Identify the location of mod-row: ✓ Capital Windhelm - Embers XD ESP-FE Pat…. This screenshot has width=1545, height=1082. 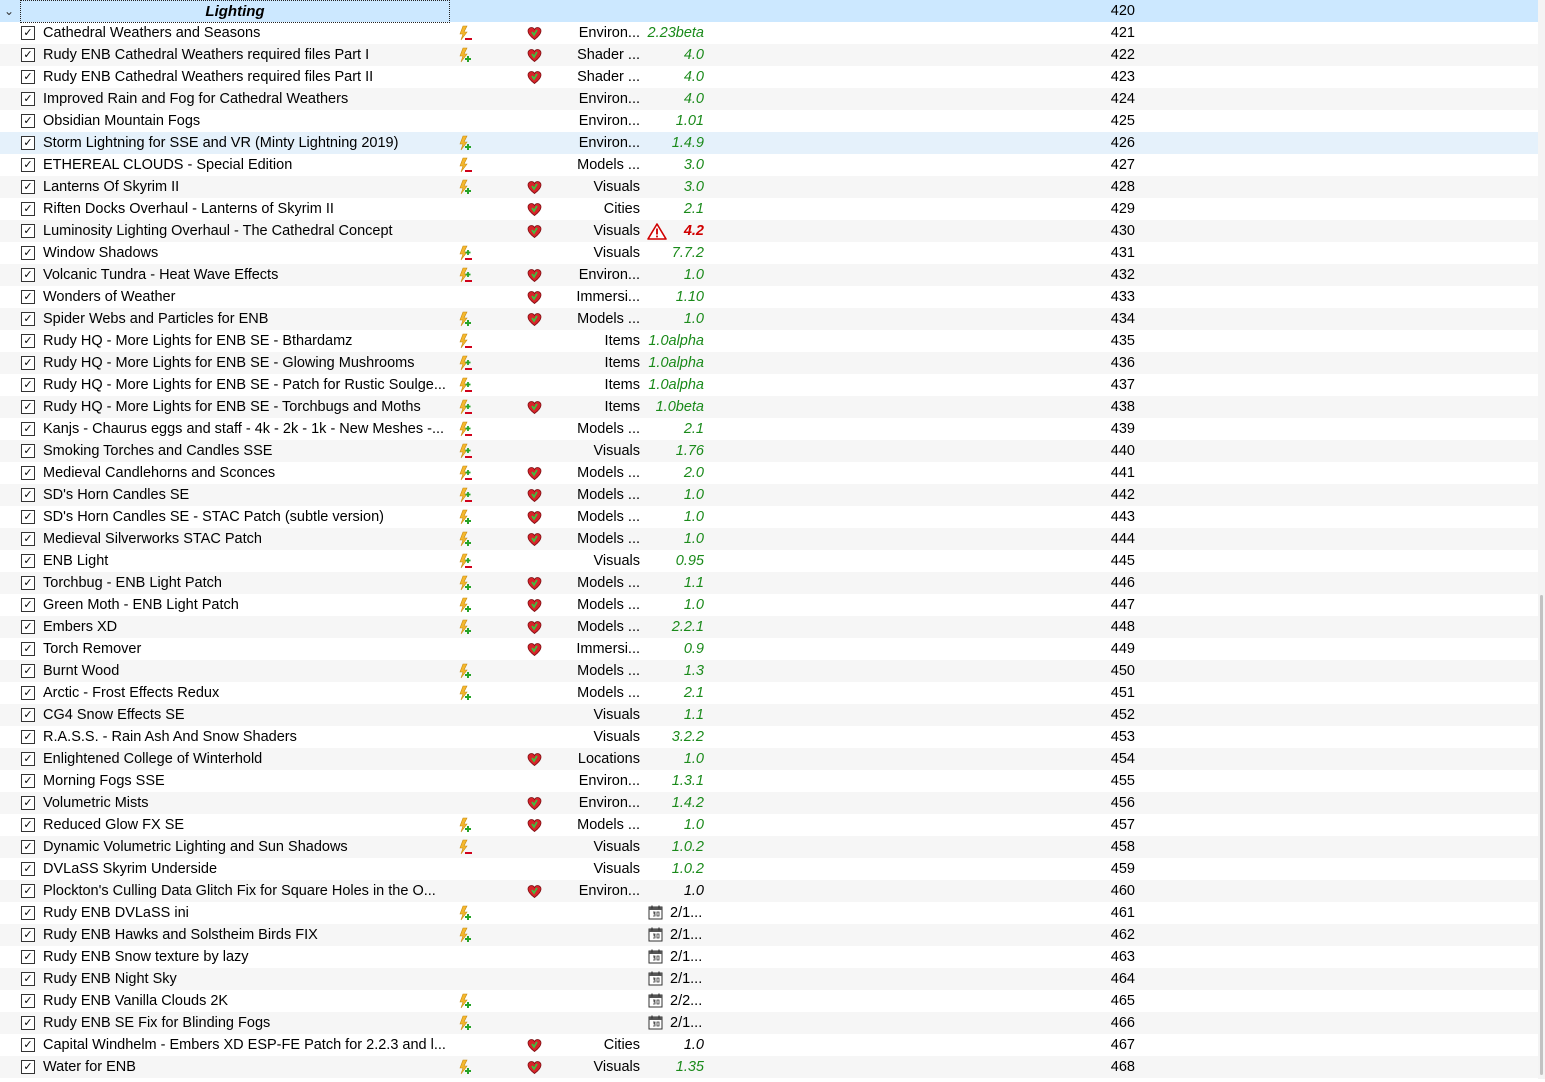
(769, 1045).